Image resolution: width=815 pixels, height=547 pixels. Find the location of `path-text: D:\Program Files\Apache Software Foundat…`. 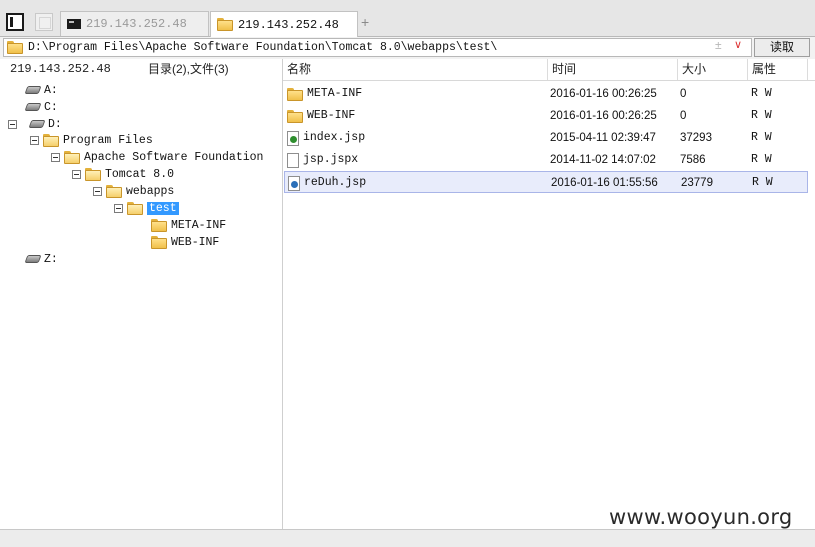

path-text: D:\Program Files\Apache Software Foundat… is located at coordinates (263, 47).